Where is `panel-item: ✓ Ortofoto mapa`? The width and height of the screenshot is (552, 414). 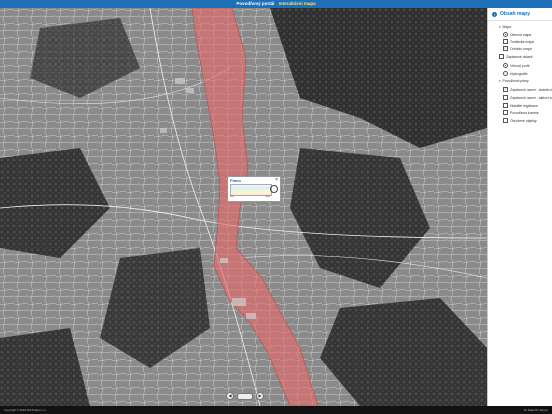 panel-item: ✓ Ortofoto mapa is located at coordinates (517, 48).